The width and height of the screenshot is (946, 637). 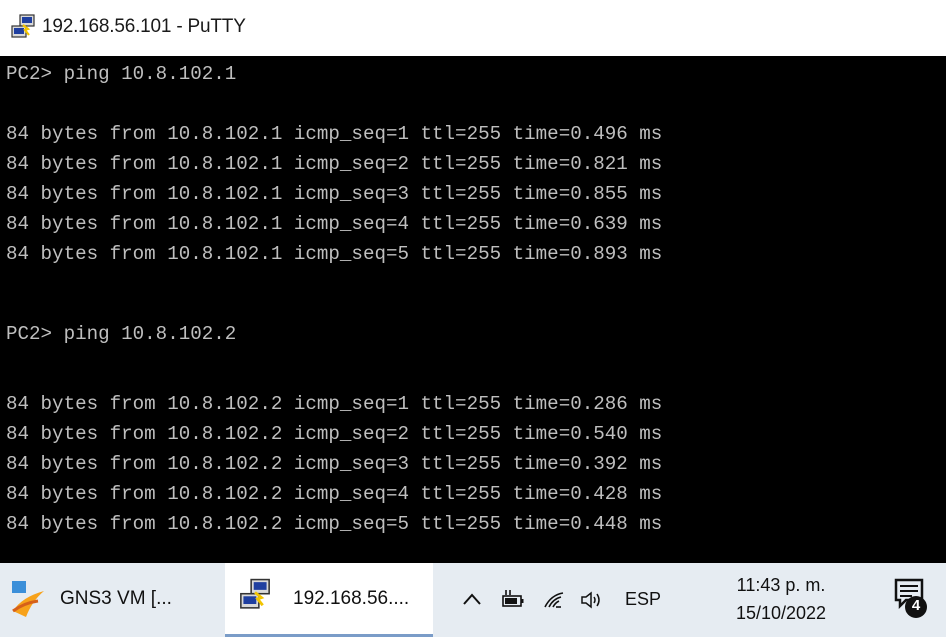 What do you see at coordinates (513, 600) in the screenshot?
I see `battery-icon` at bounding box center [513, 600].